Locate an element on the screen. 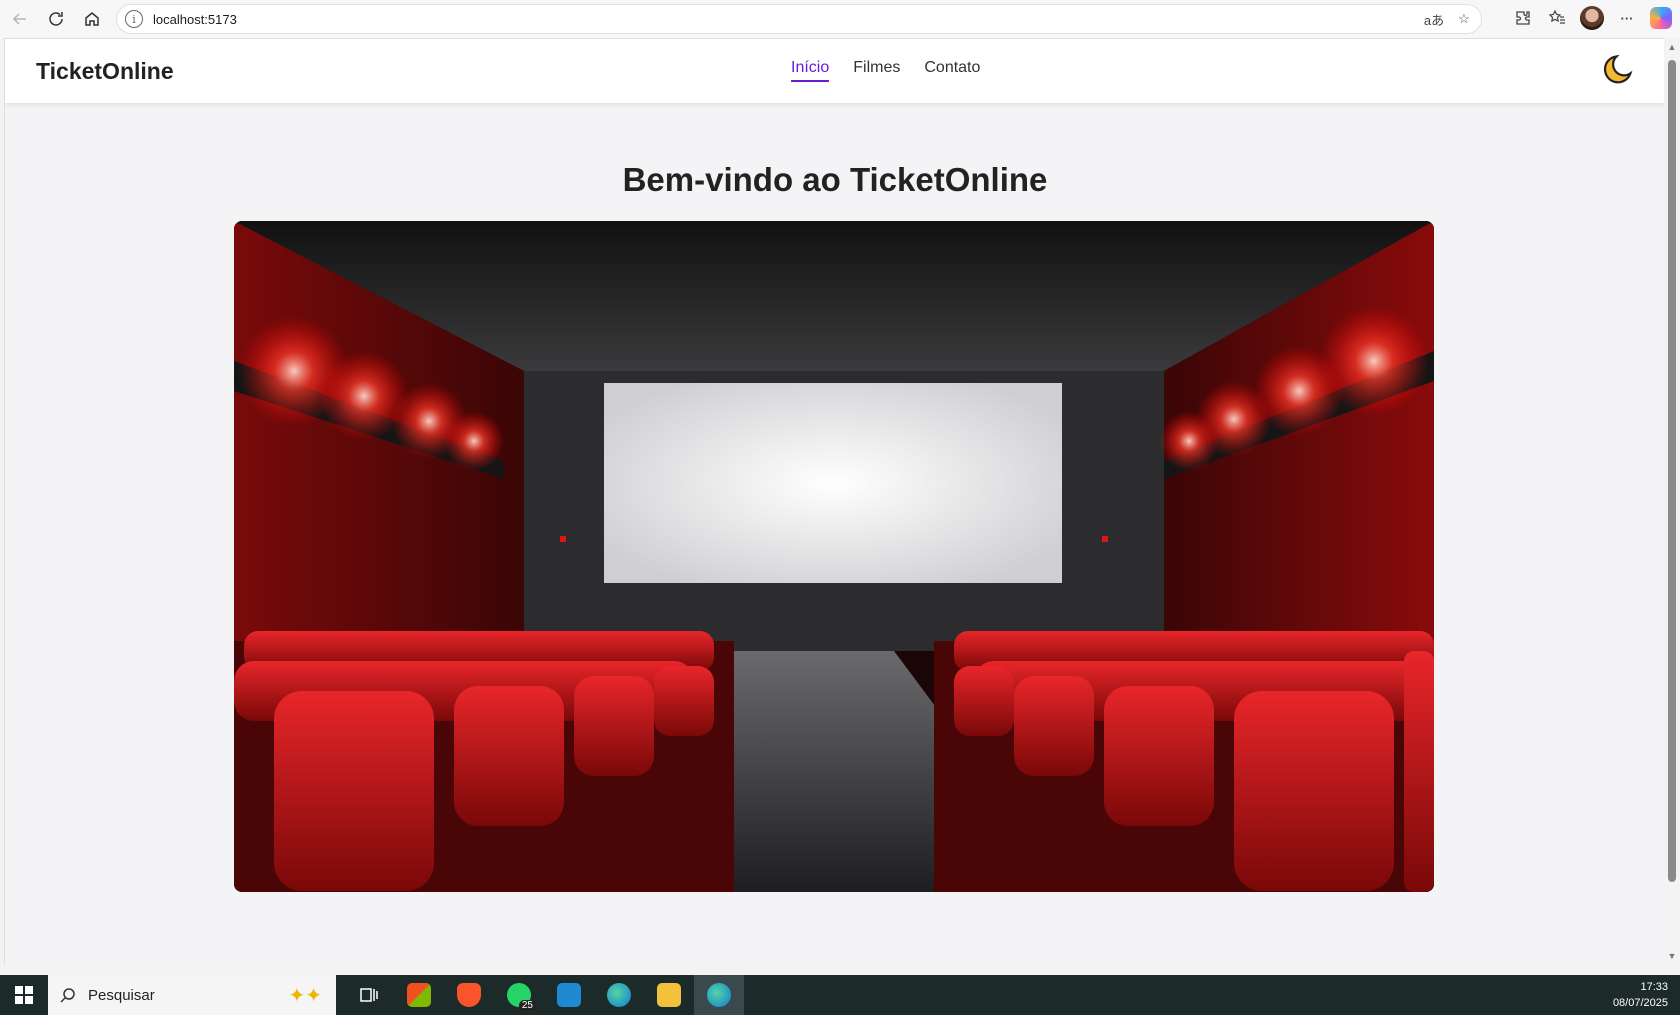 The image size is (1680, 1015). site-header: TicketOnline Início Filmes Contato is located at coordinates (834, 71).